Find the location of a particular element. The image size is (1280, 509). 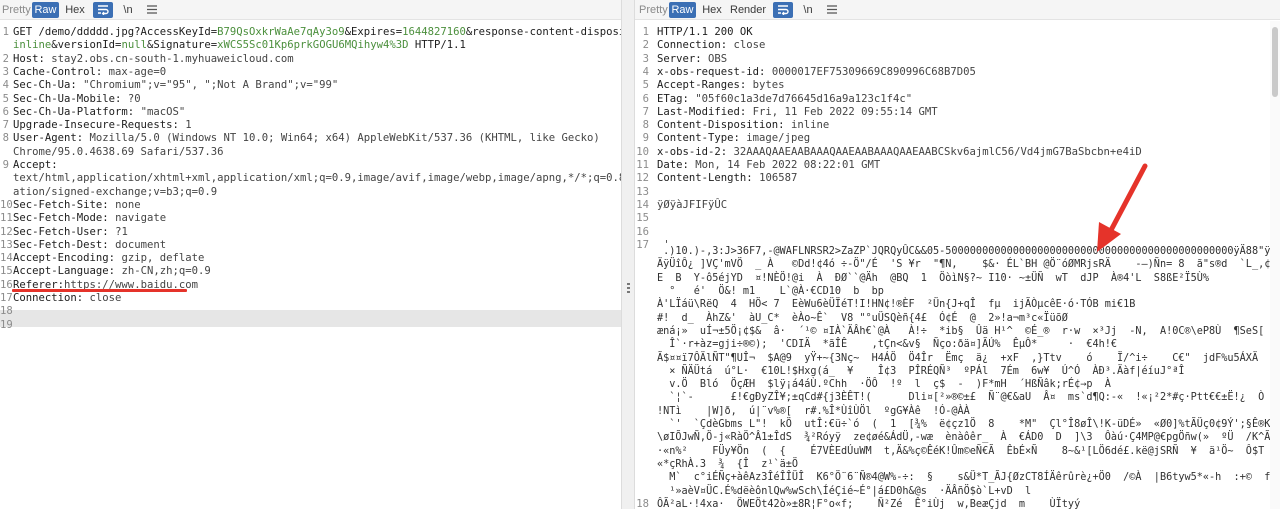

request-token: B79QsOxkrWaAe7qAy3o9 is located at coordinates (281, 32).